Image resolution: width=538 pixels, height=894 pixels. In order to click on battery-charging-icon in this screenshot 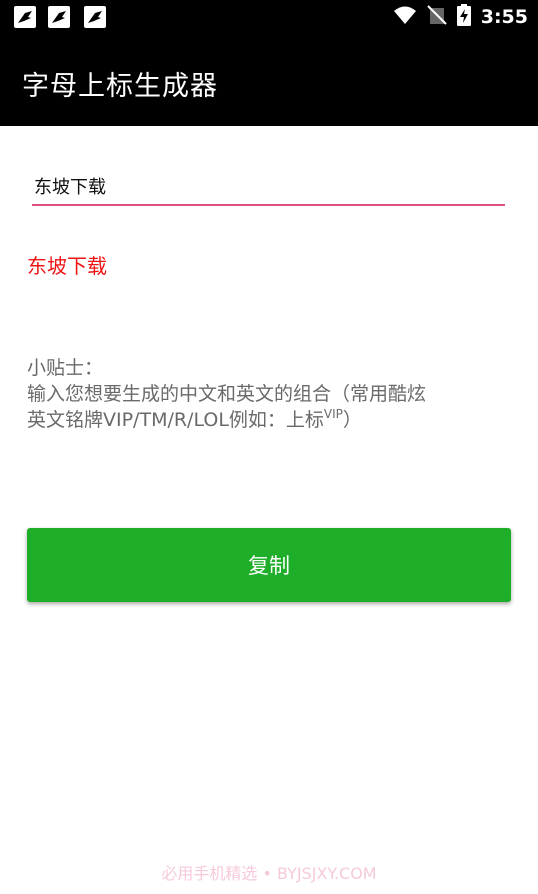, I will do `click(463, 17)`.